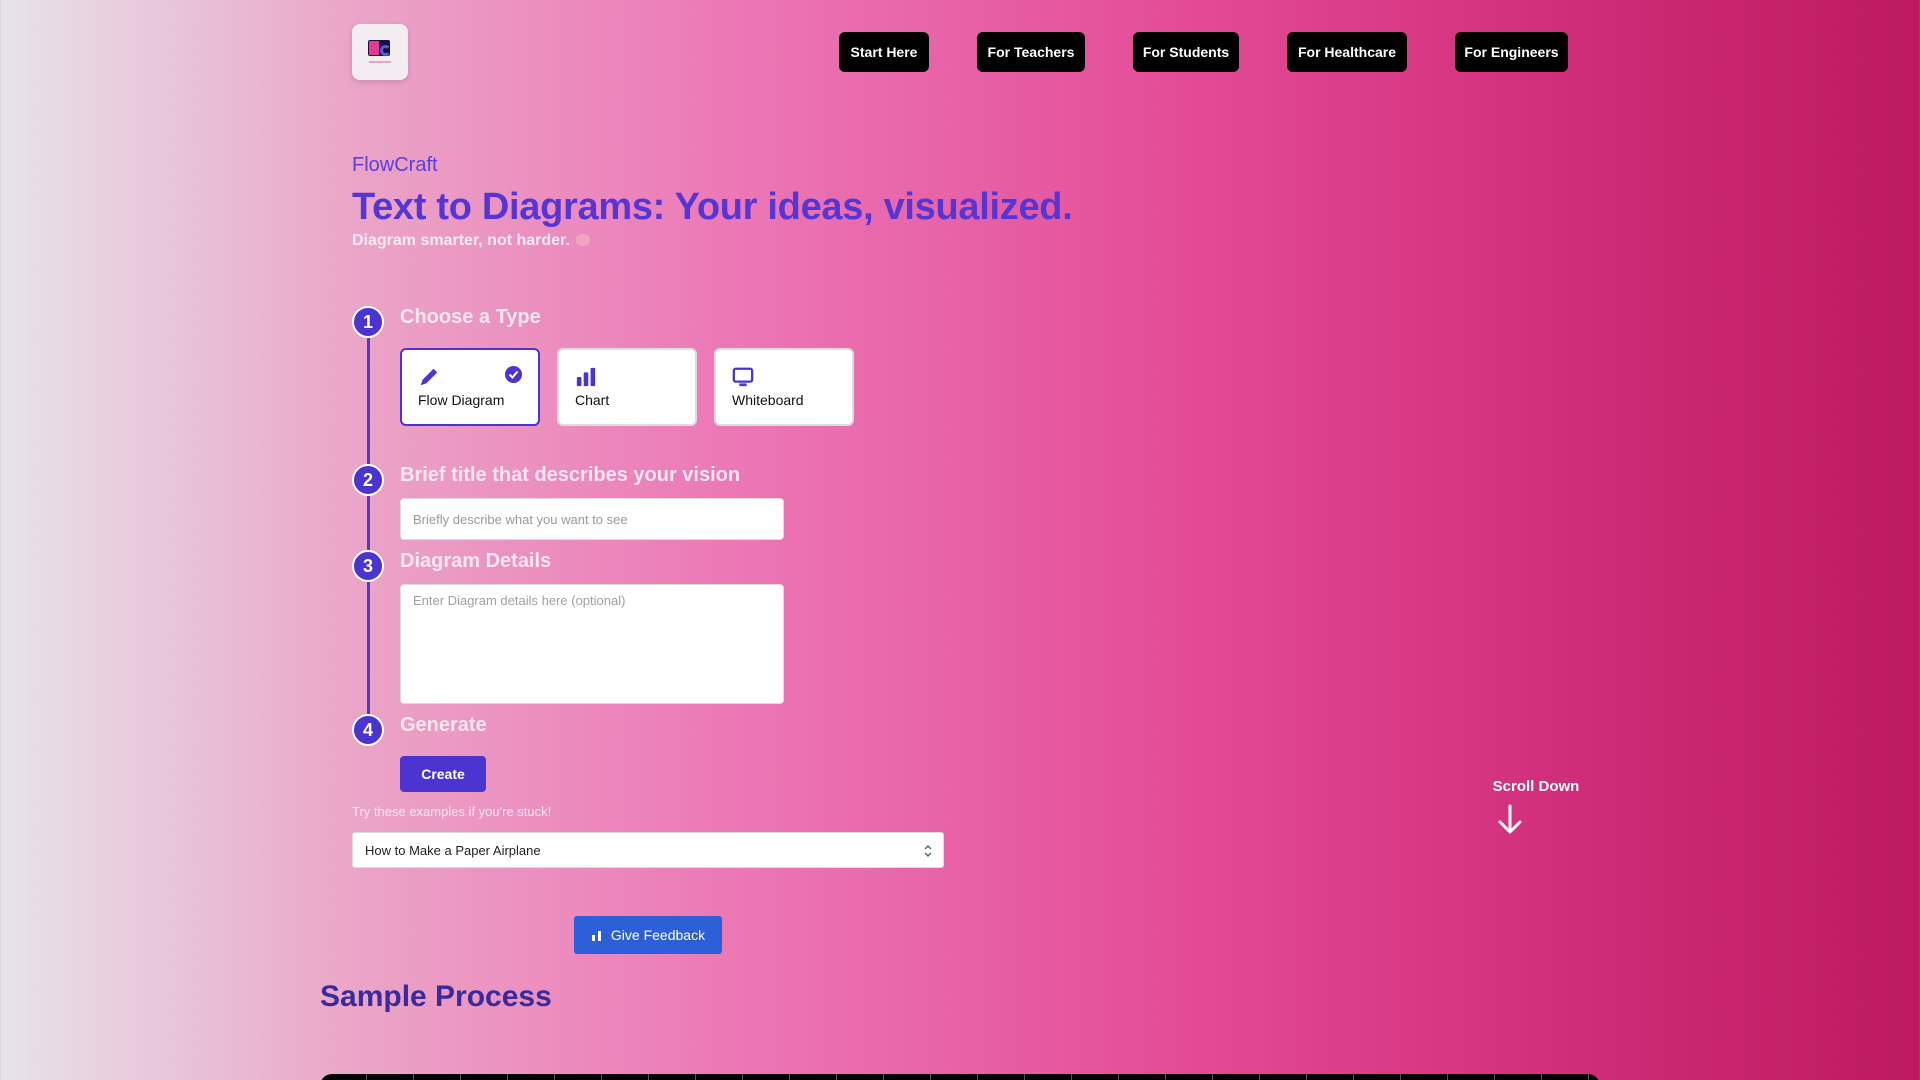  What do you see at coordinates (743, 377) in the screenshot?
I see `monitor-icon` at bounding box center [743, 377].